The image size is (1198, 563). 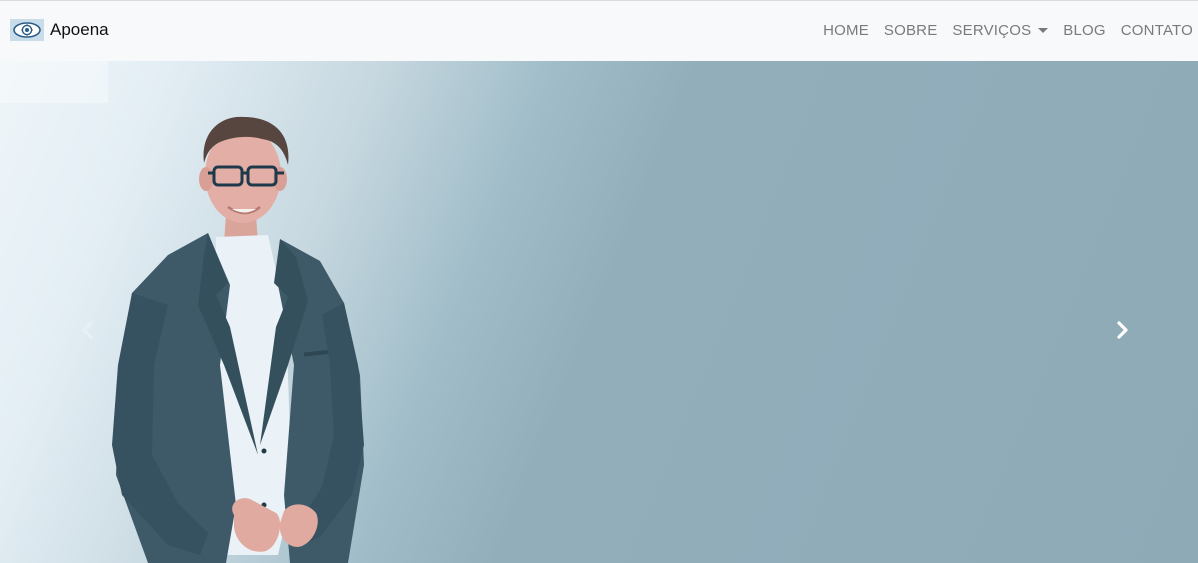 What do you see at coordinates (54, 82) in the screenshot?
I see `hero-glare` at bounding box center [54, 82].